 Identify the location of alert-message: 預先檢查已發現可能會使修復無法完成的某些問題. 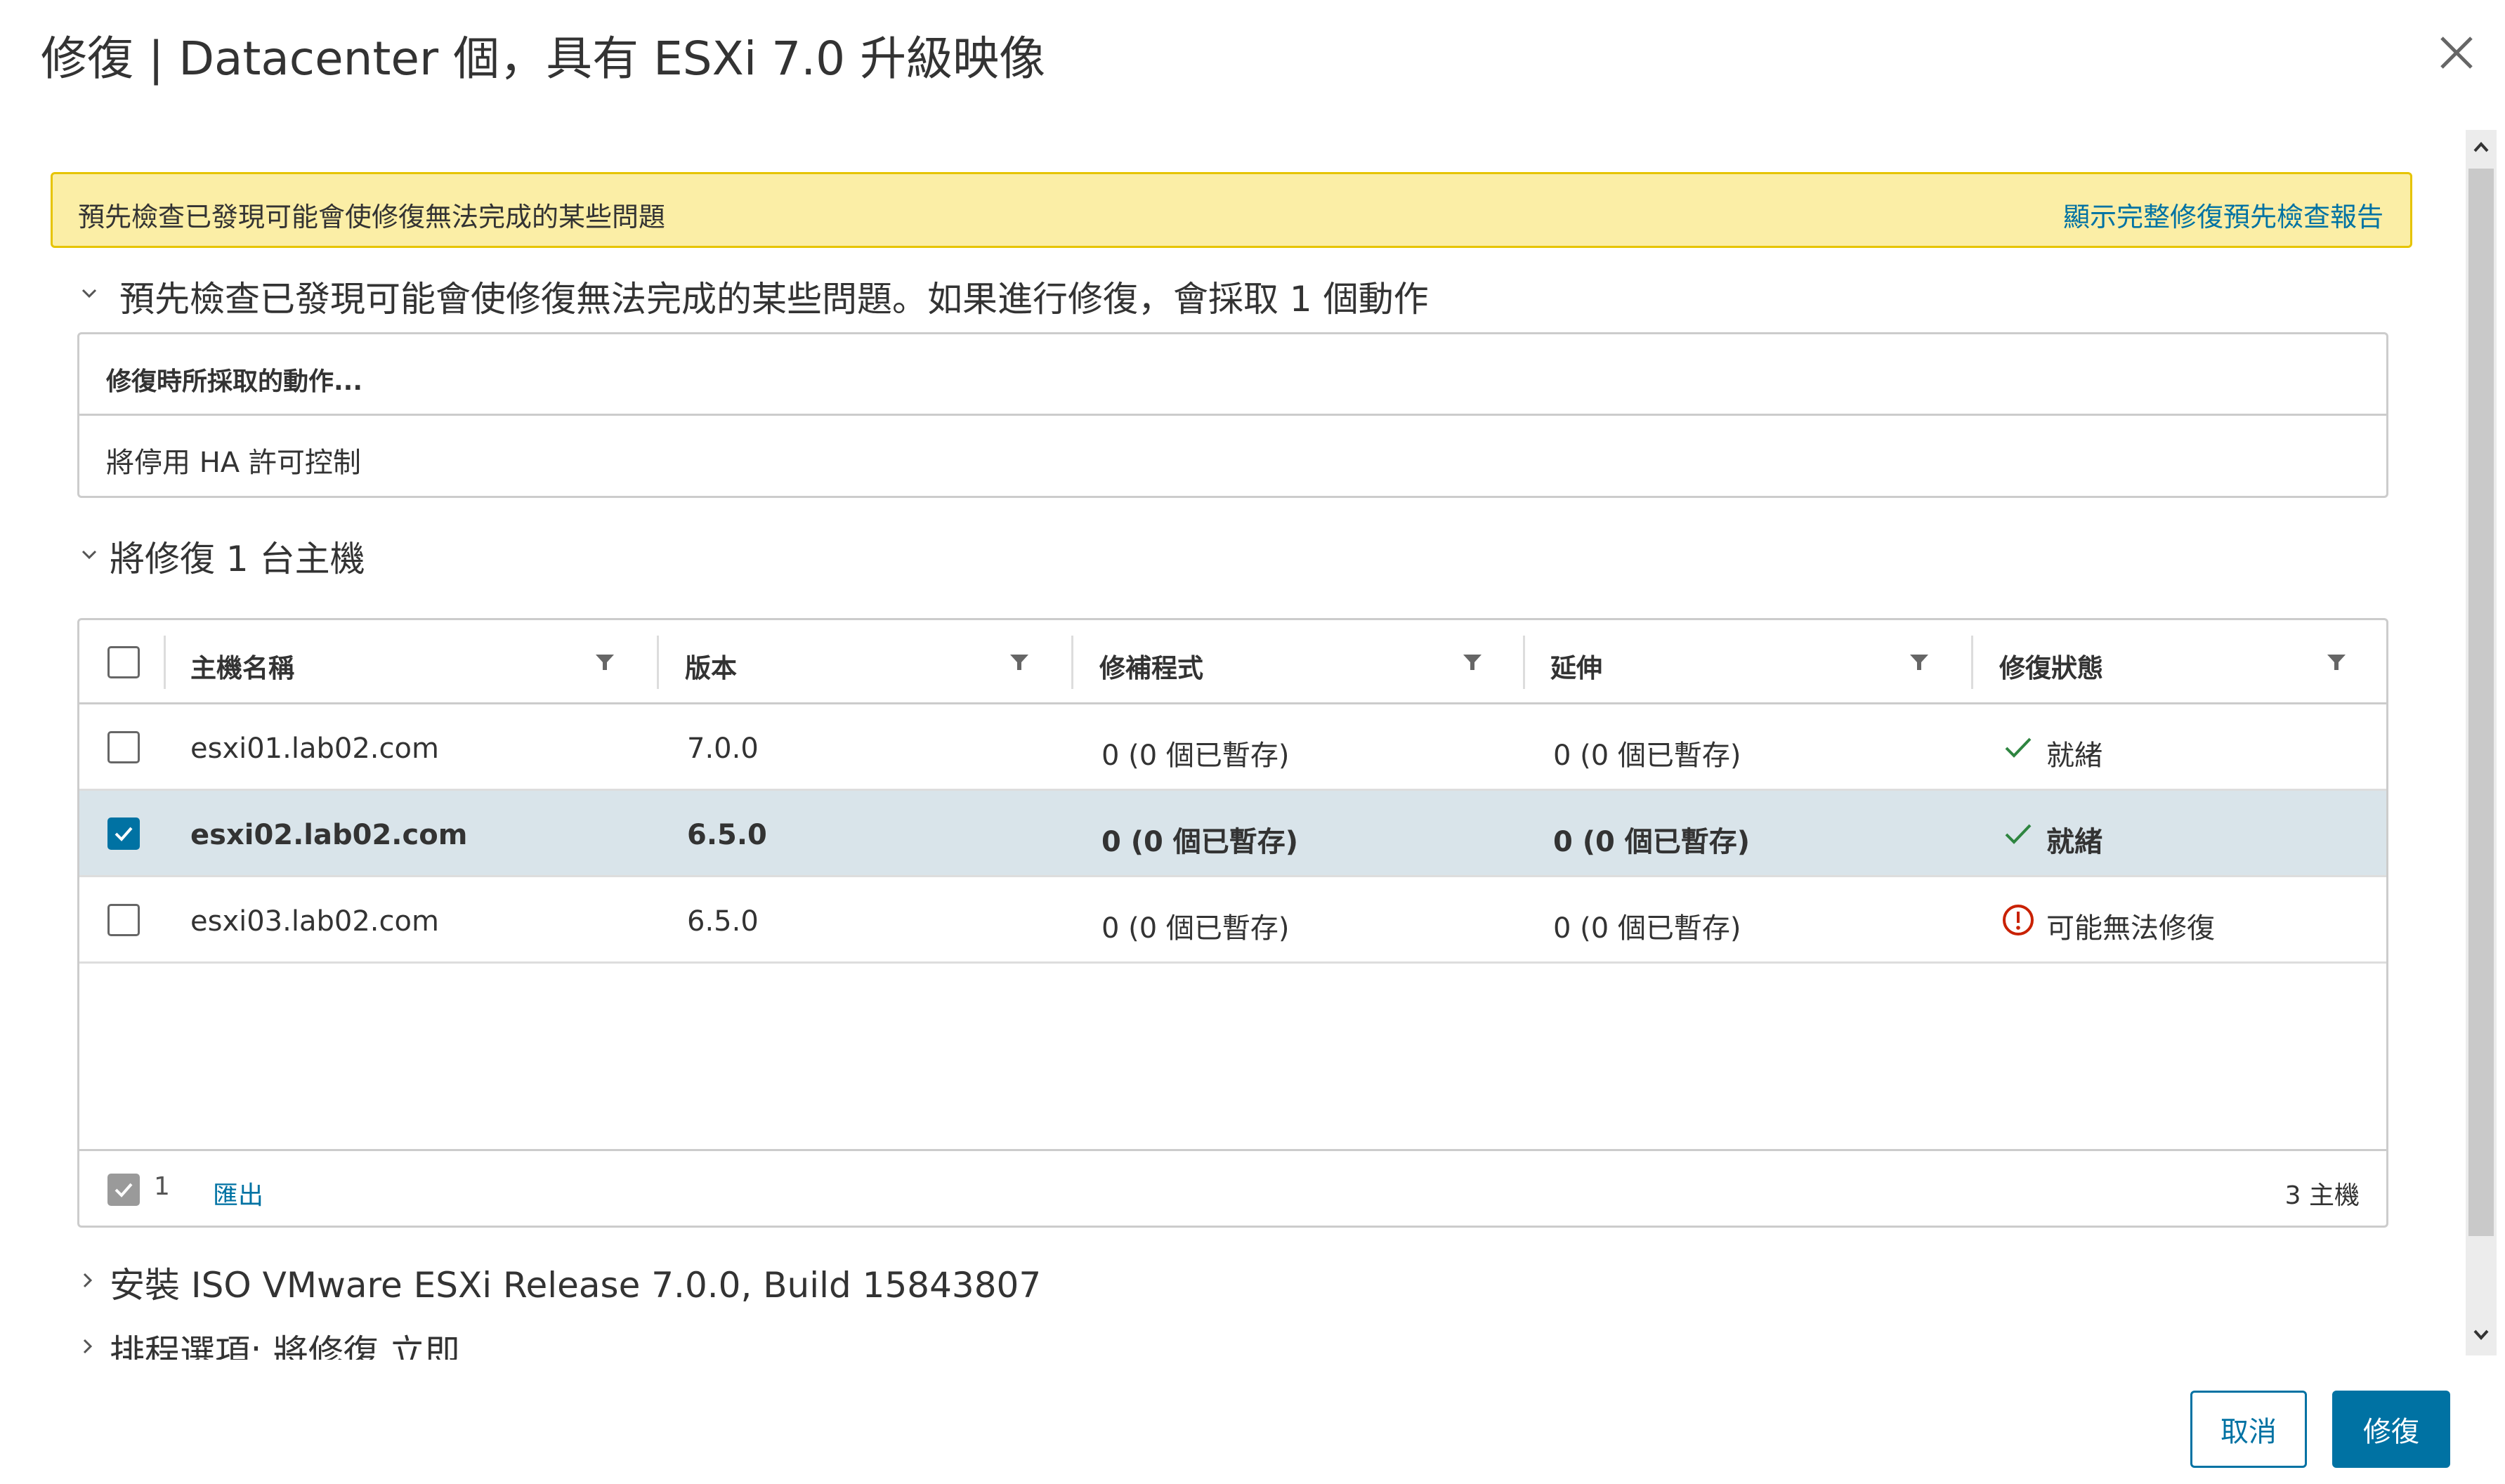
(372, 217).